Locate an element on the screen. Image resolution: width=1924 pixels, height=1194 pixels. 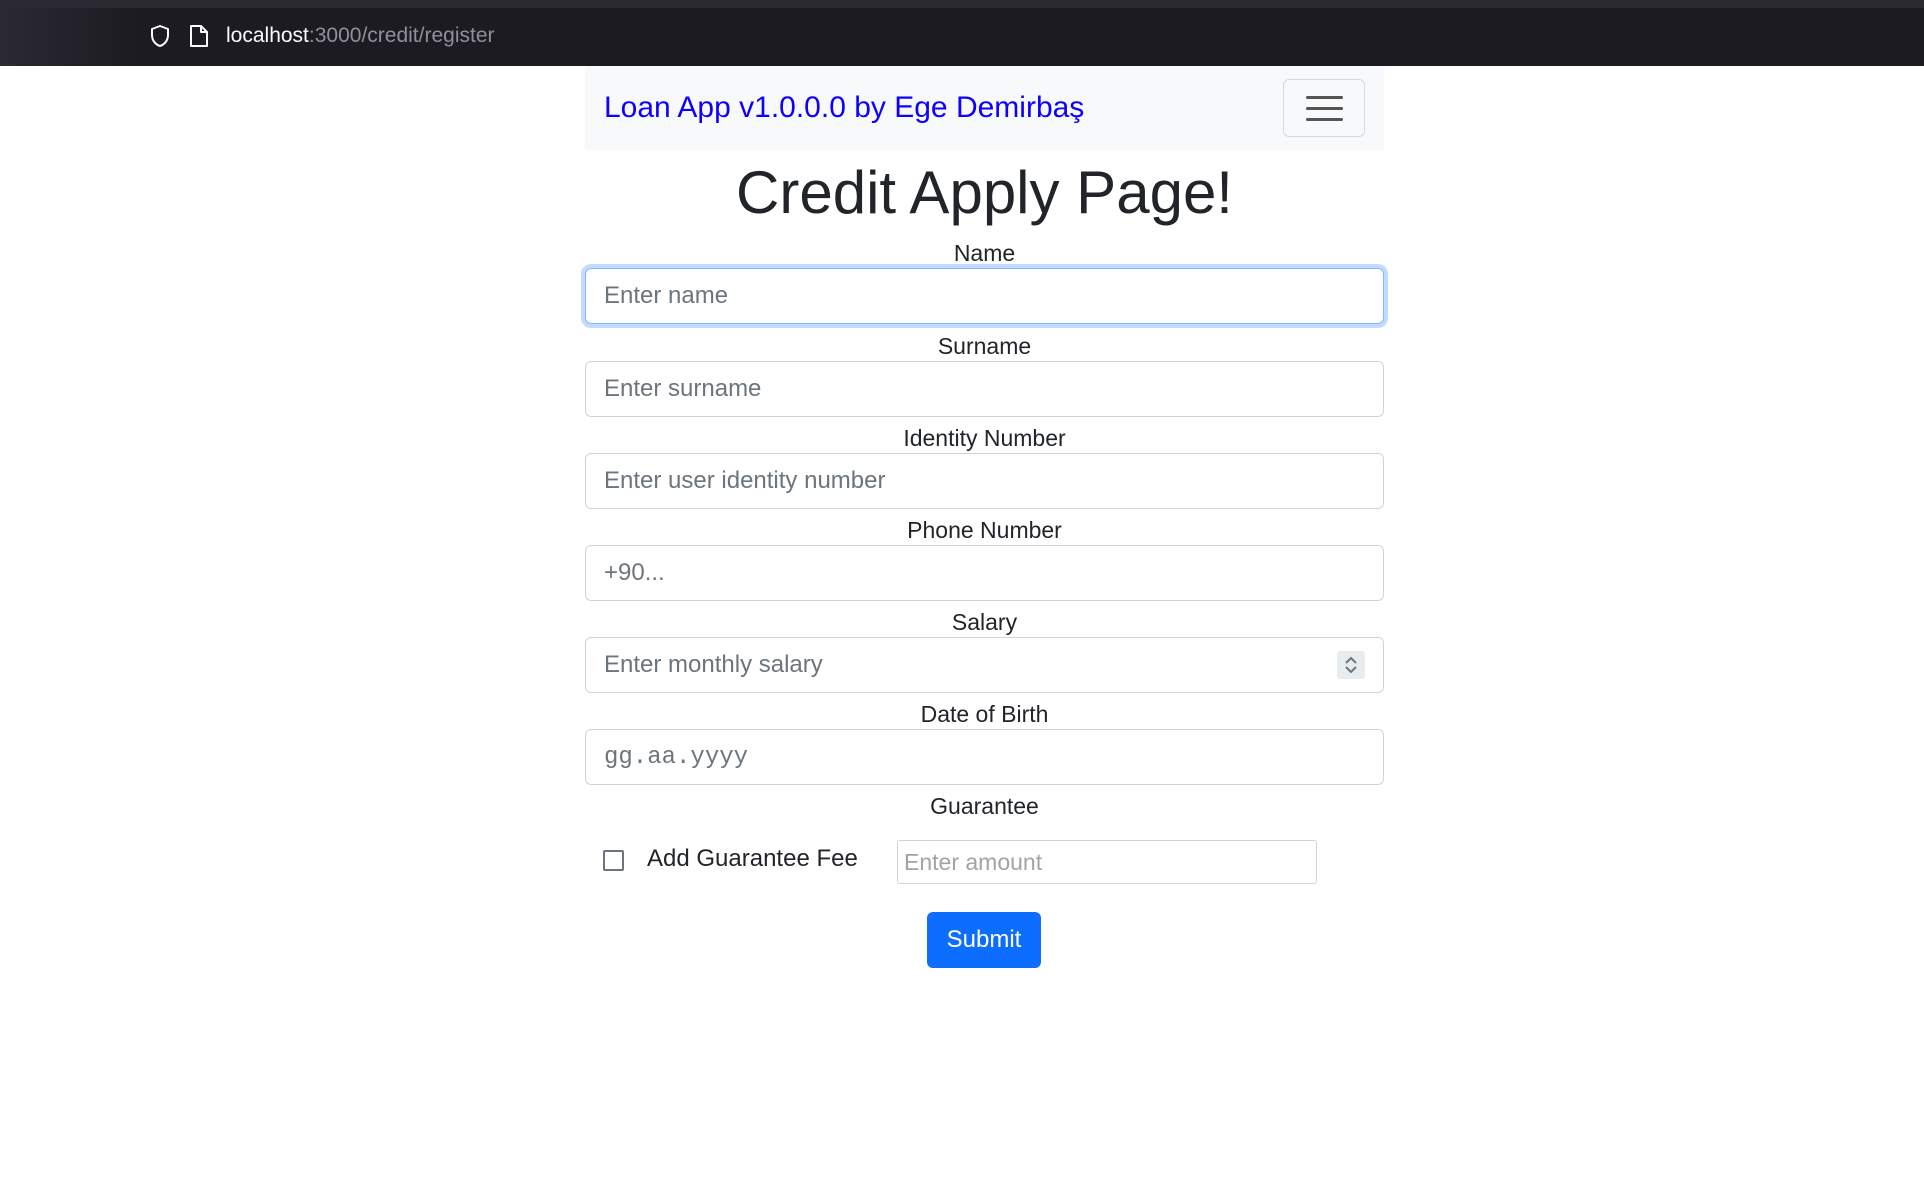
browser-toolbar: localhost:3000/credit/register is located at coordinates (962, 33).